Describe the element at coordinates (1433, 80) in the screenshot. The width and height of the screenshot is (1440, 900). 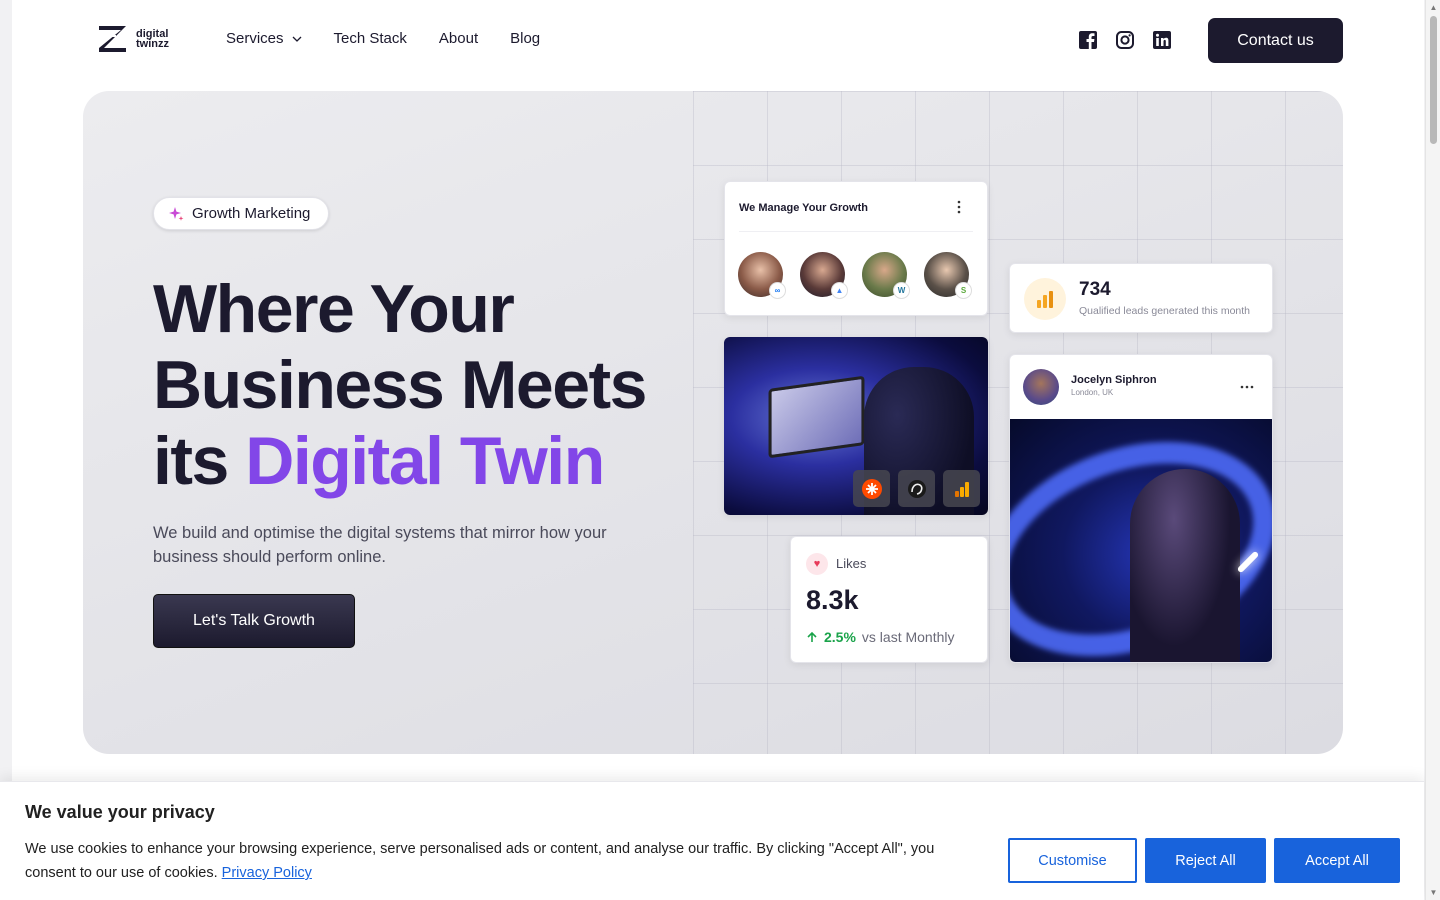
I see `scrollbar-thumb` at that location.